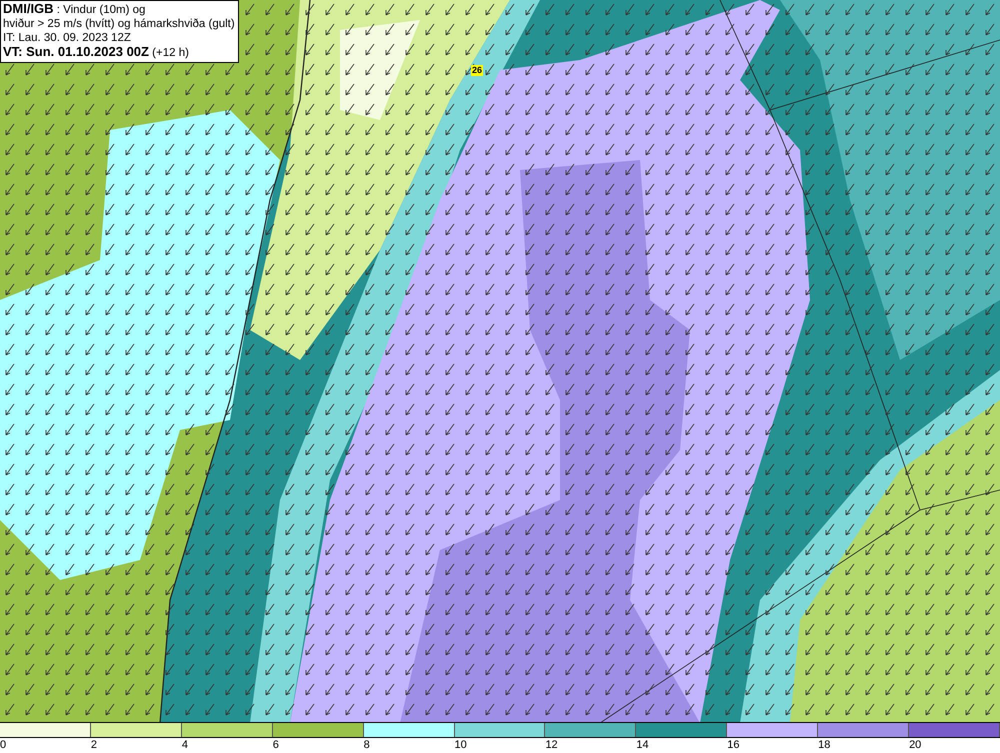 The image size is (1000, 753). I want to click on legend-tick: 4, so click(185, 745).